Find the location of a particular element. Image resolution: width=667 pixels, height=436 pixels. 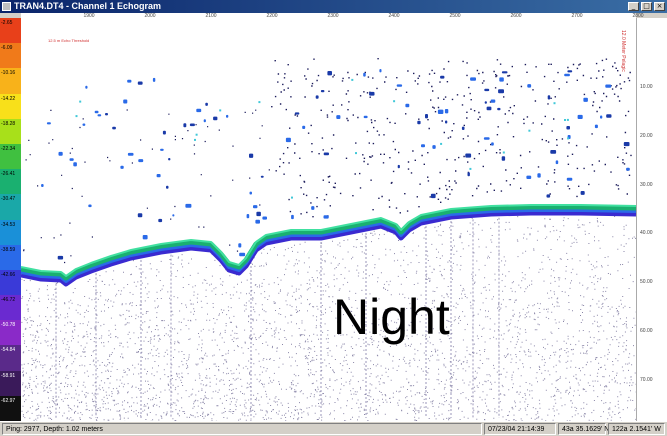

color-scale-label: -34.53 is located at coordinates (8, 224).